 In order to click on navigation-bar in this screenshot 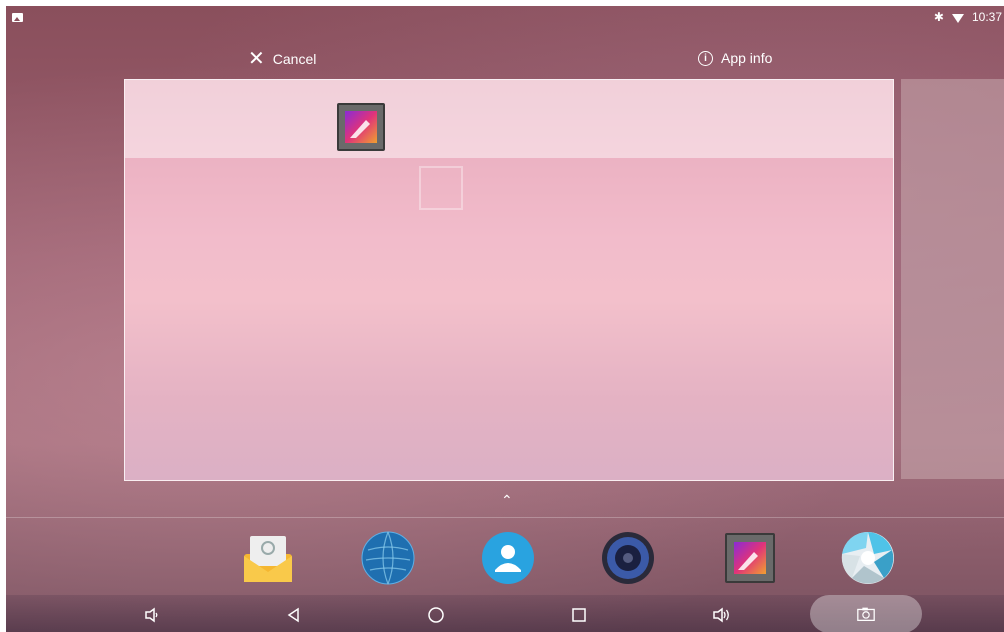, I will do `click(505, 613)`.